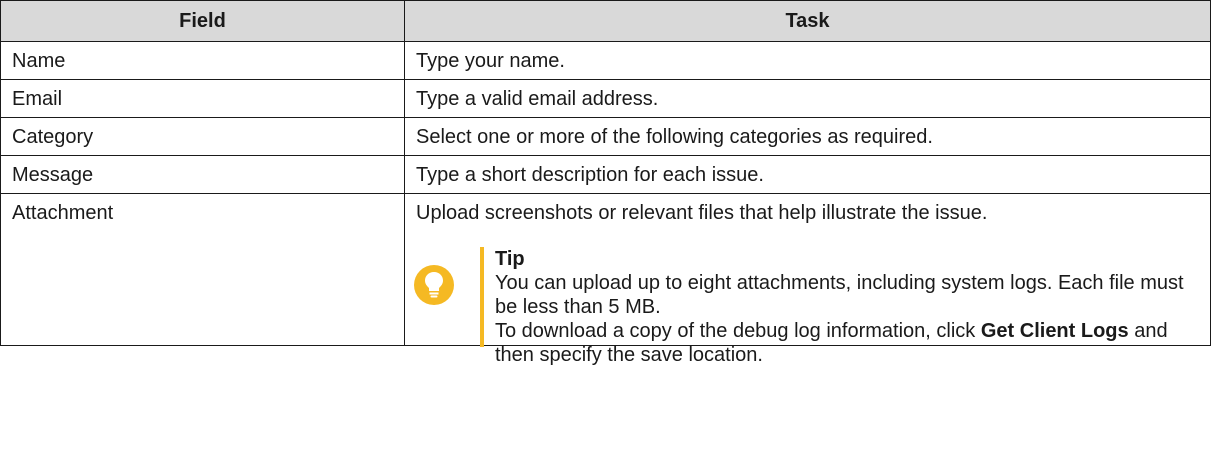  What do you see at coordinates (807, 98) in the screenshot?
I see `task-cell: Type a valid email address.` at bounding box center [807, 98].